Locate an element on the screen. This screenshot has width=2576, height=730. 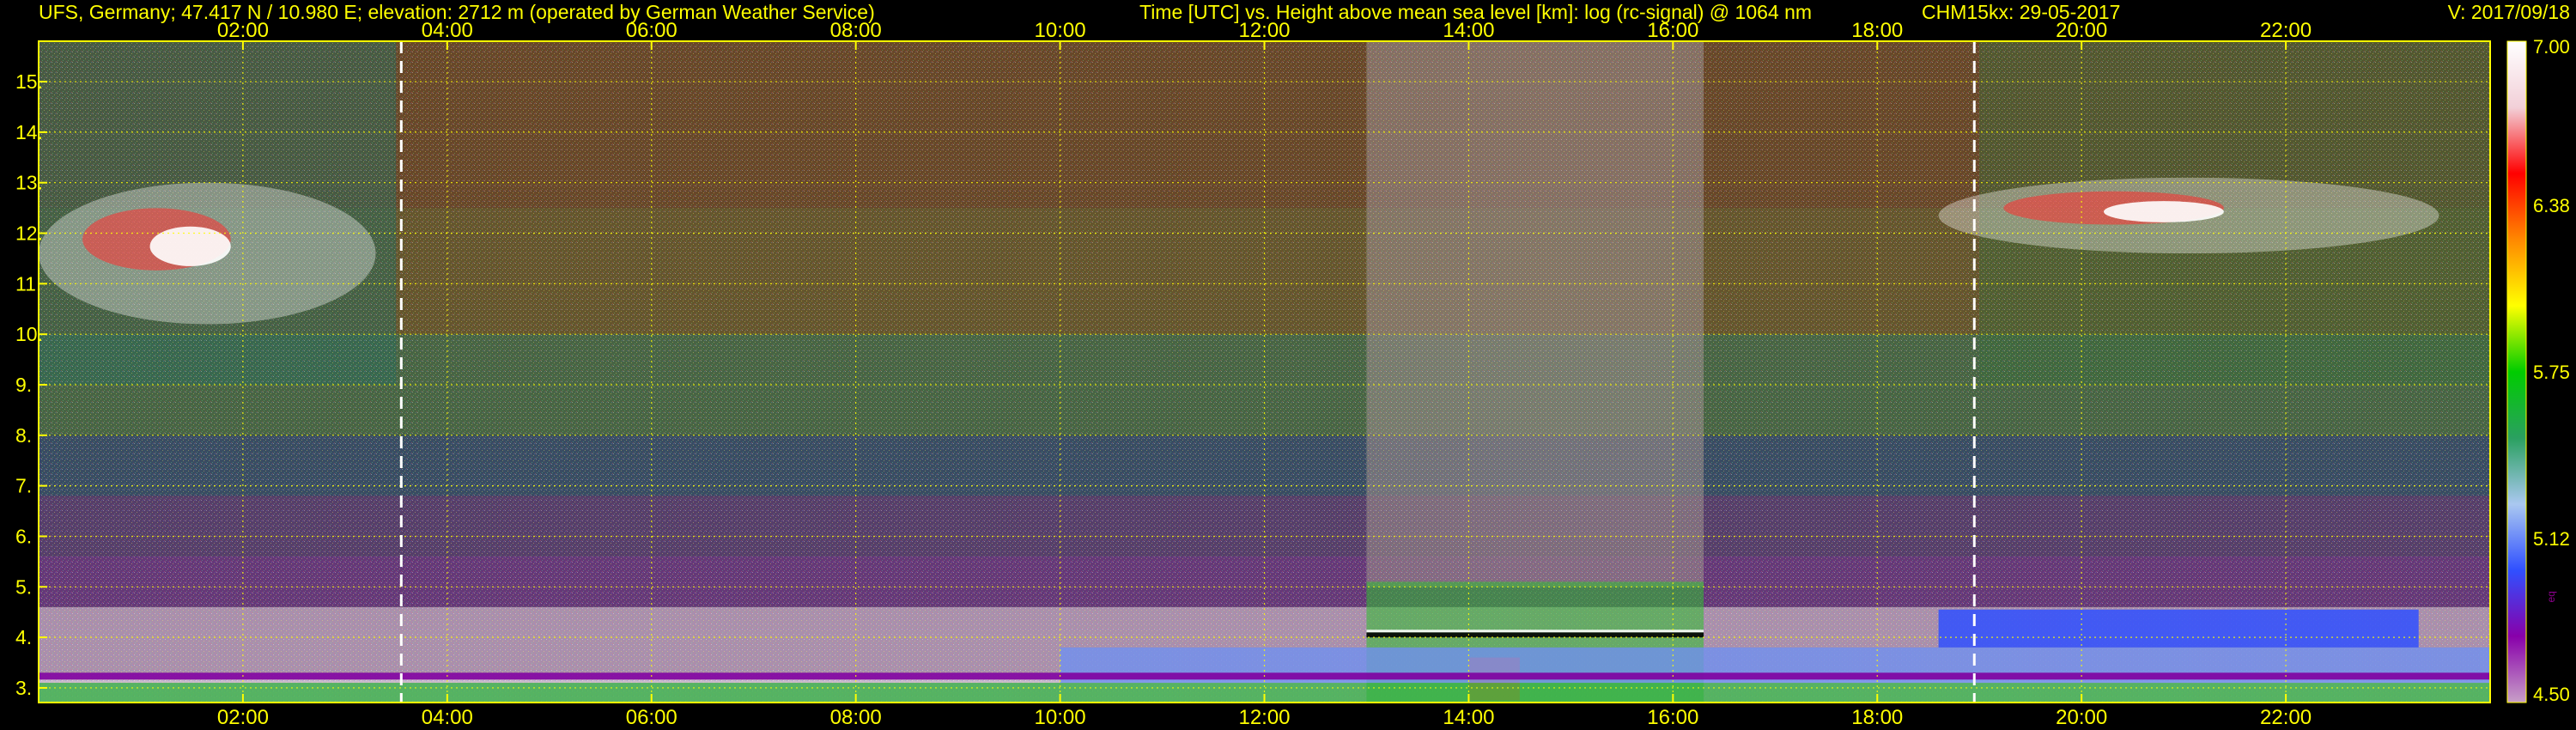
colorbar-tick-label: 7.00 is located at coordinates (2551, 47).